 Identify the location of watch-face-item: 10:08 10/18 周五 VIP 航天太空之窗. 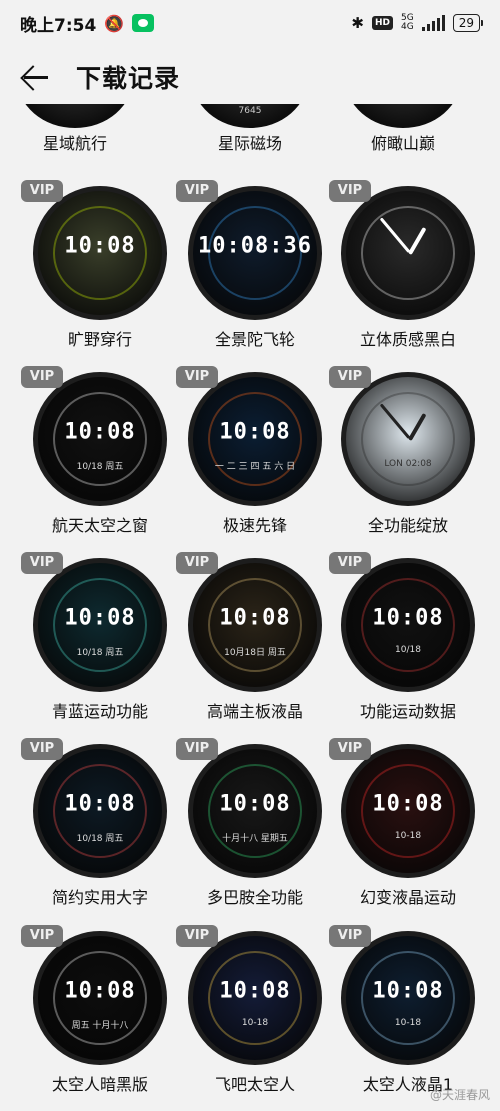
(98, 459).